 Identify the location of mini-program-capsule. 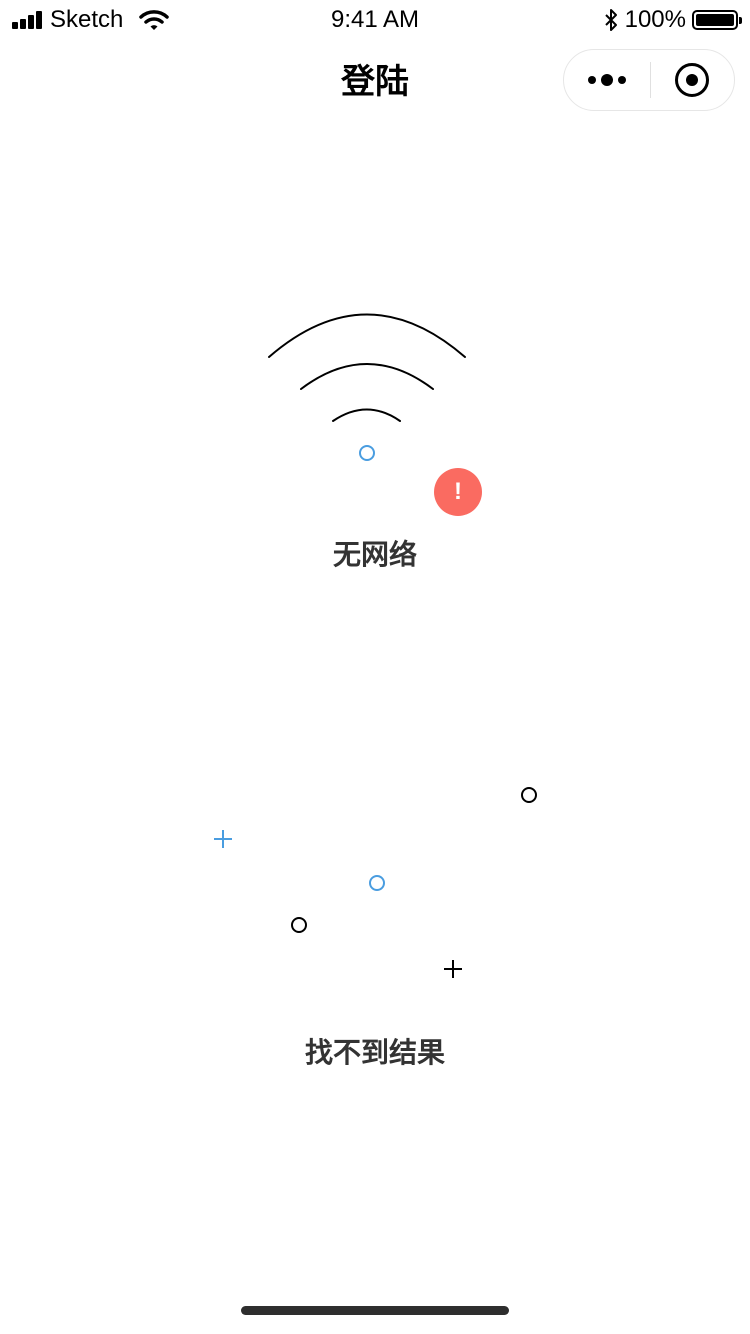
(649, 80).